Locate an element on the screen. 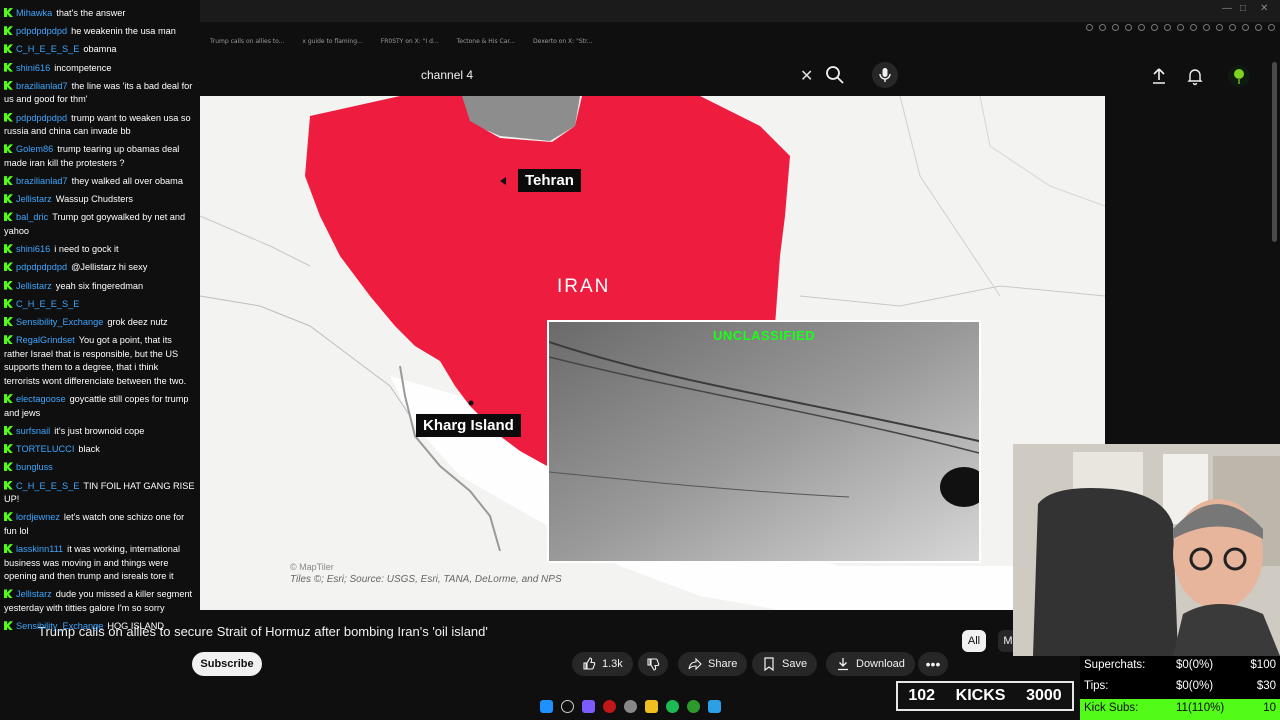 This screenshot has height=720, width=1280. chat-message: pdpdpdpdpd he weakenin the usa man is located at coordinates (100, 32).